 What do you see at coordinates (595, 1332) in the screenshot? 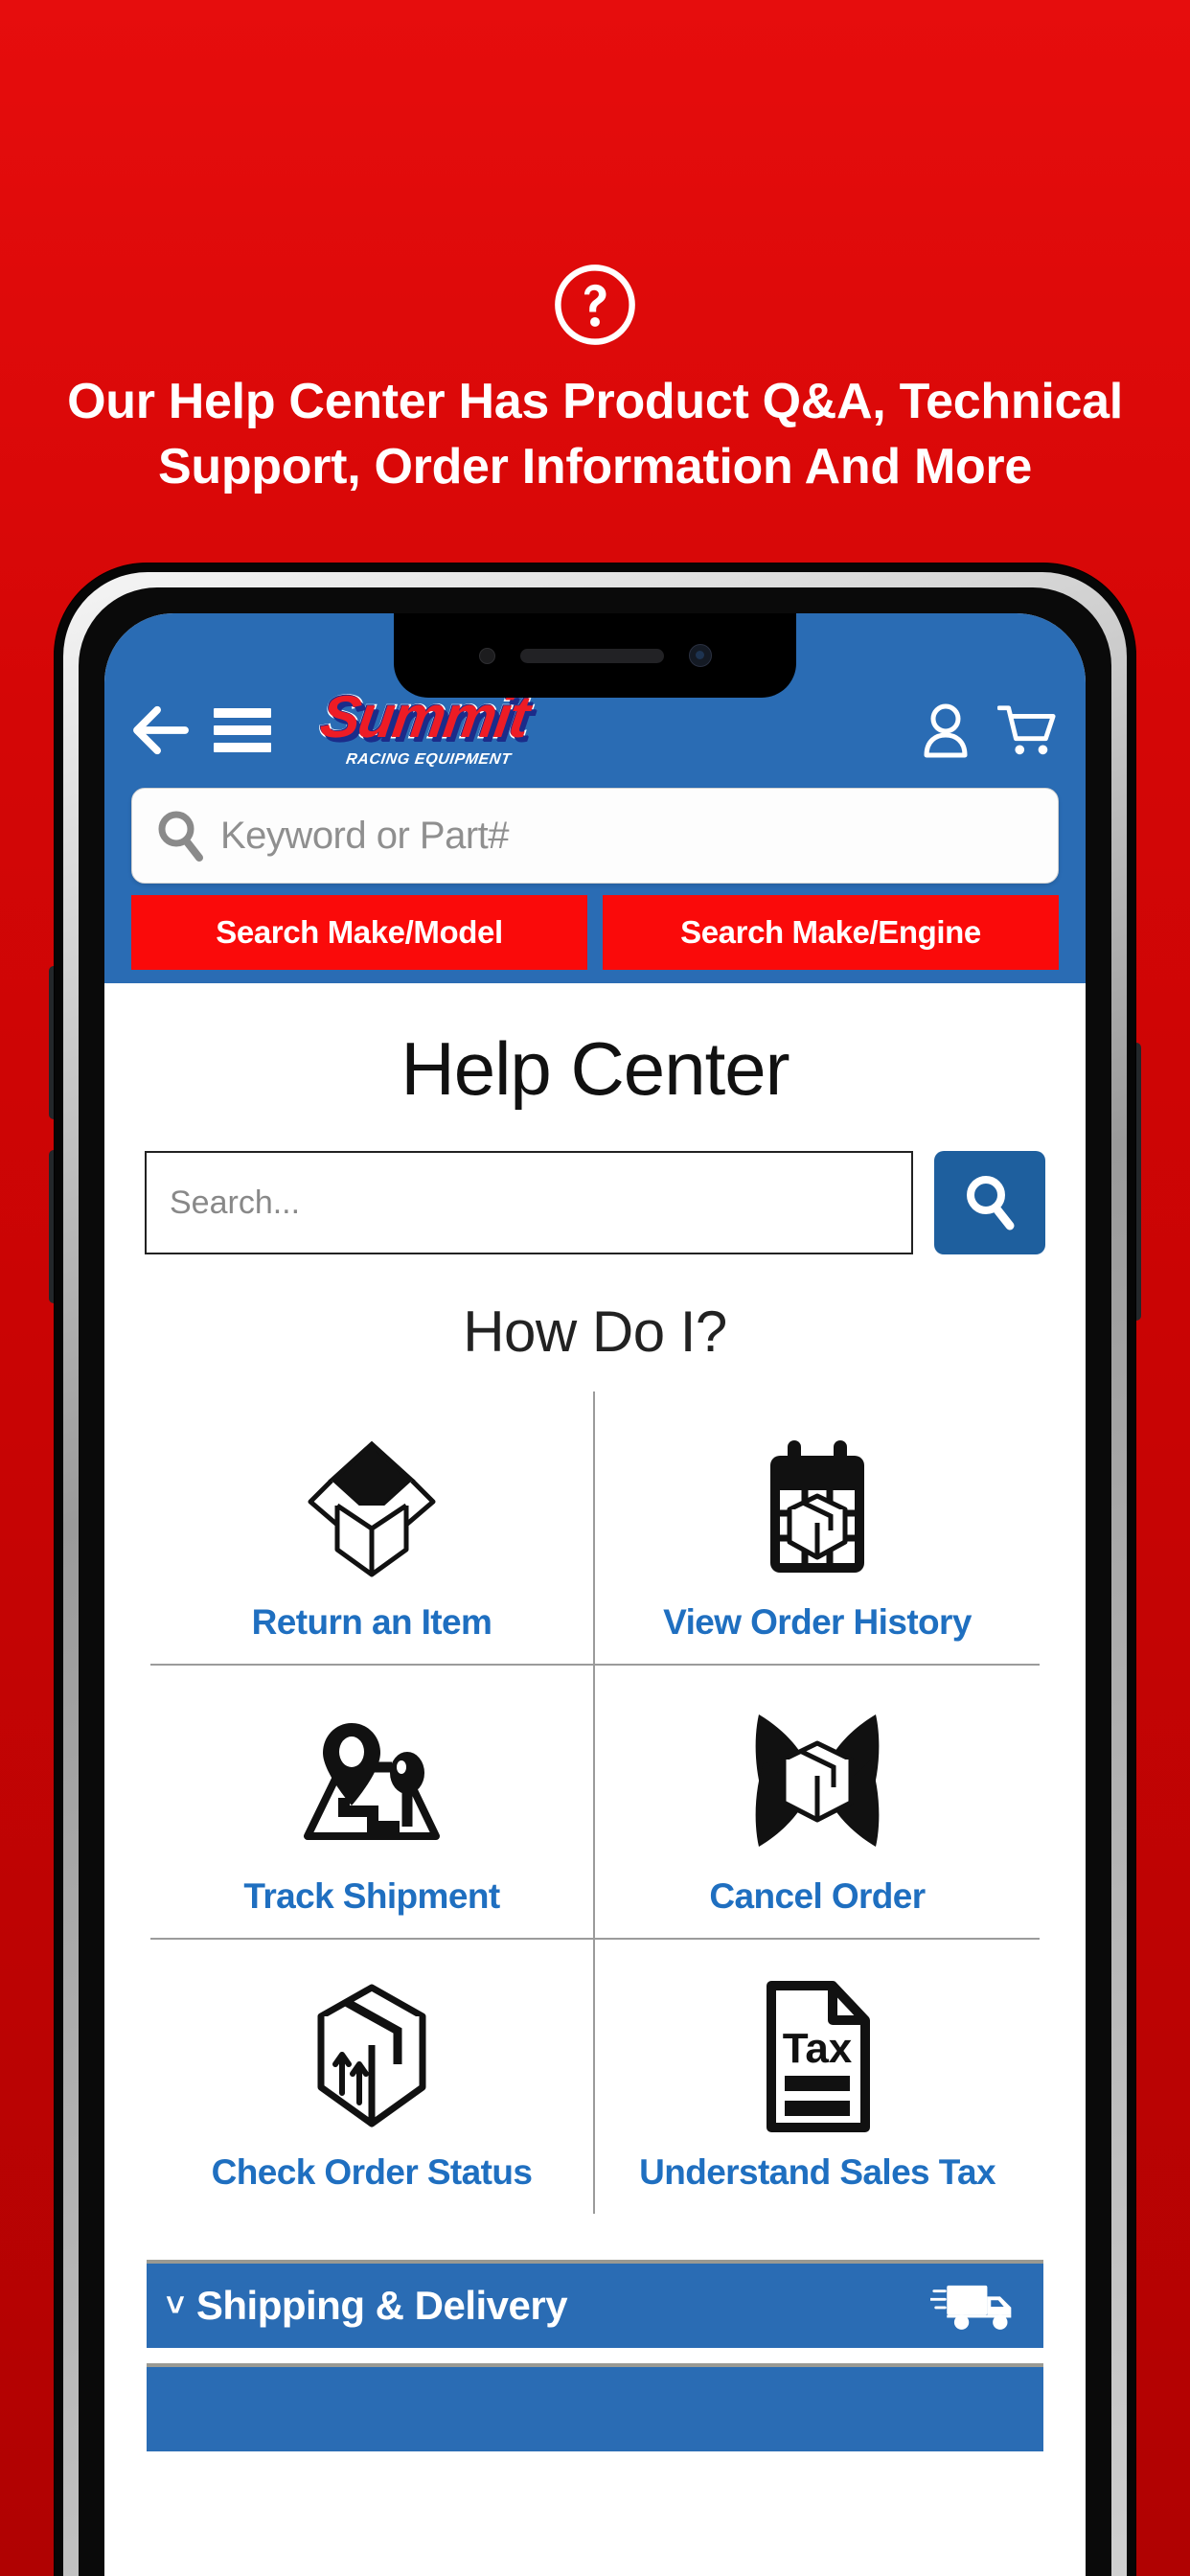
I see `how-do-i-heading: How Do I?` at bounding box center [595, 1332].